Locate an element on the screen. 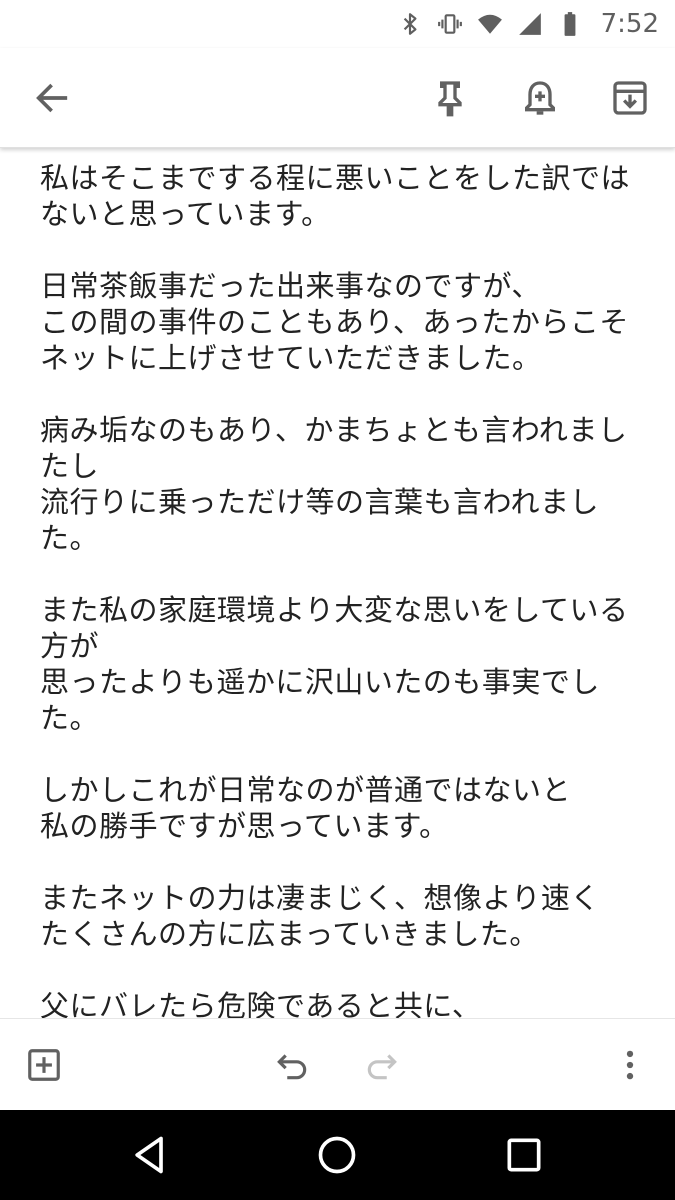 The width and height of the screenshot is (675, 1200). note-line: 病み垢なのもあり、かまちょとも言われまし is located at coordinates (334, 430).